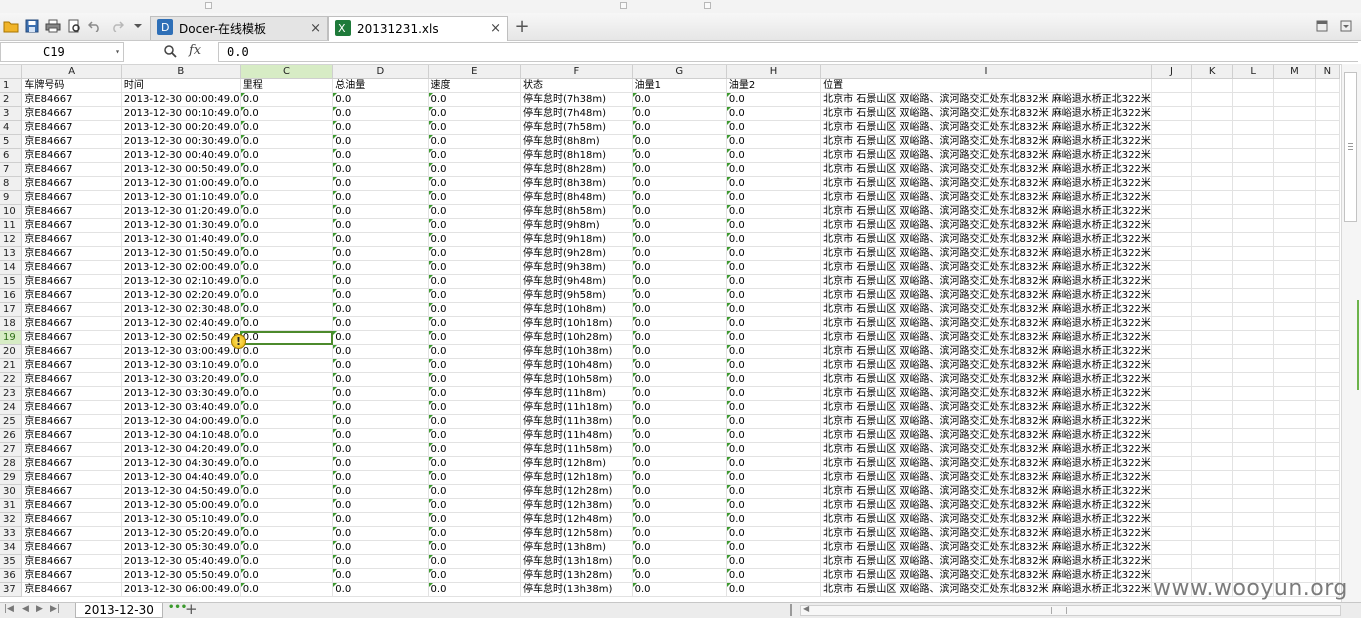 The width and height of the screenshot is (1361, 618). Describe the element at coordinates (1253, 295) in the screenshot. I see `cell-l16` at that location.